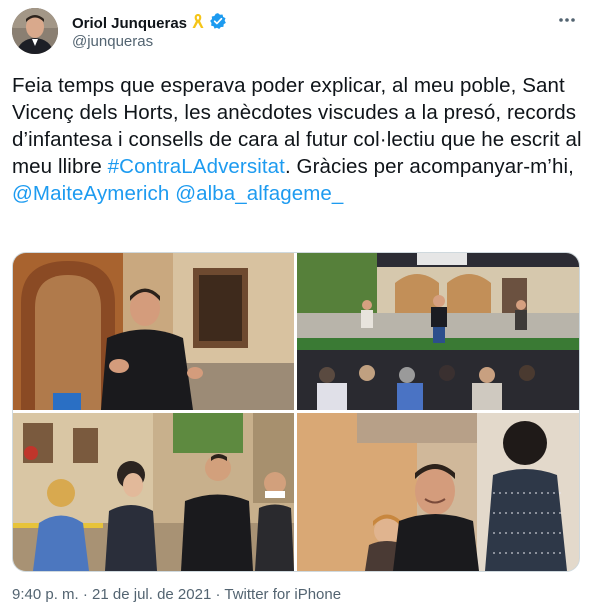 The width and height of the screenshot is (593, 603). What do you see at coordinates (153, 331) in the screenshot?
I see `photo-speaker-portrait` at bounding box center [153, 331].